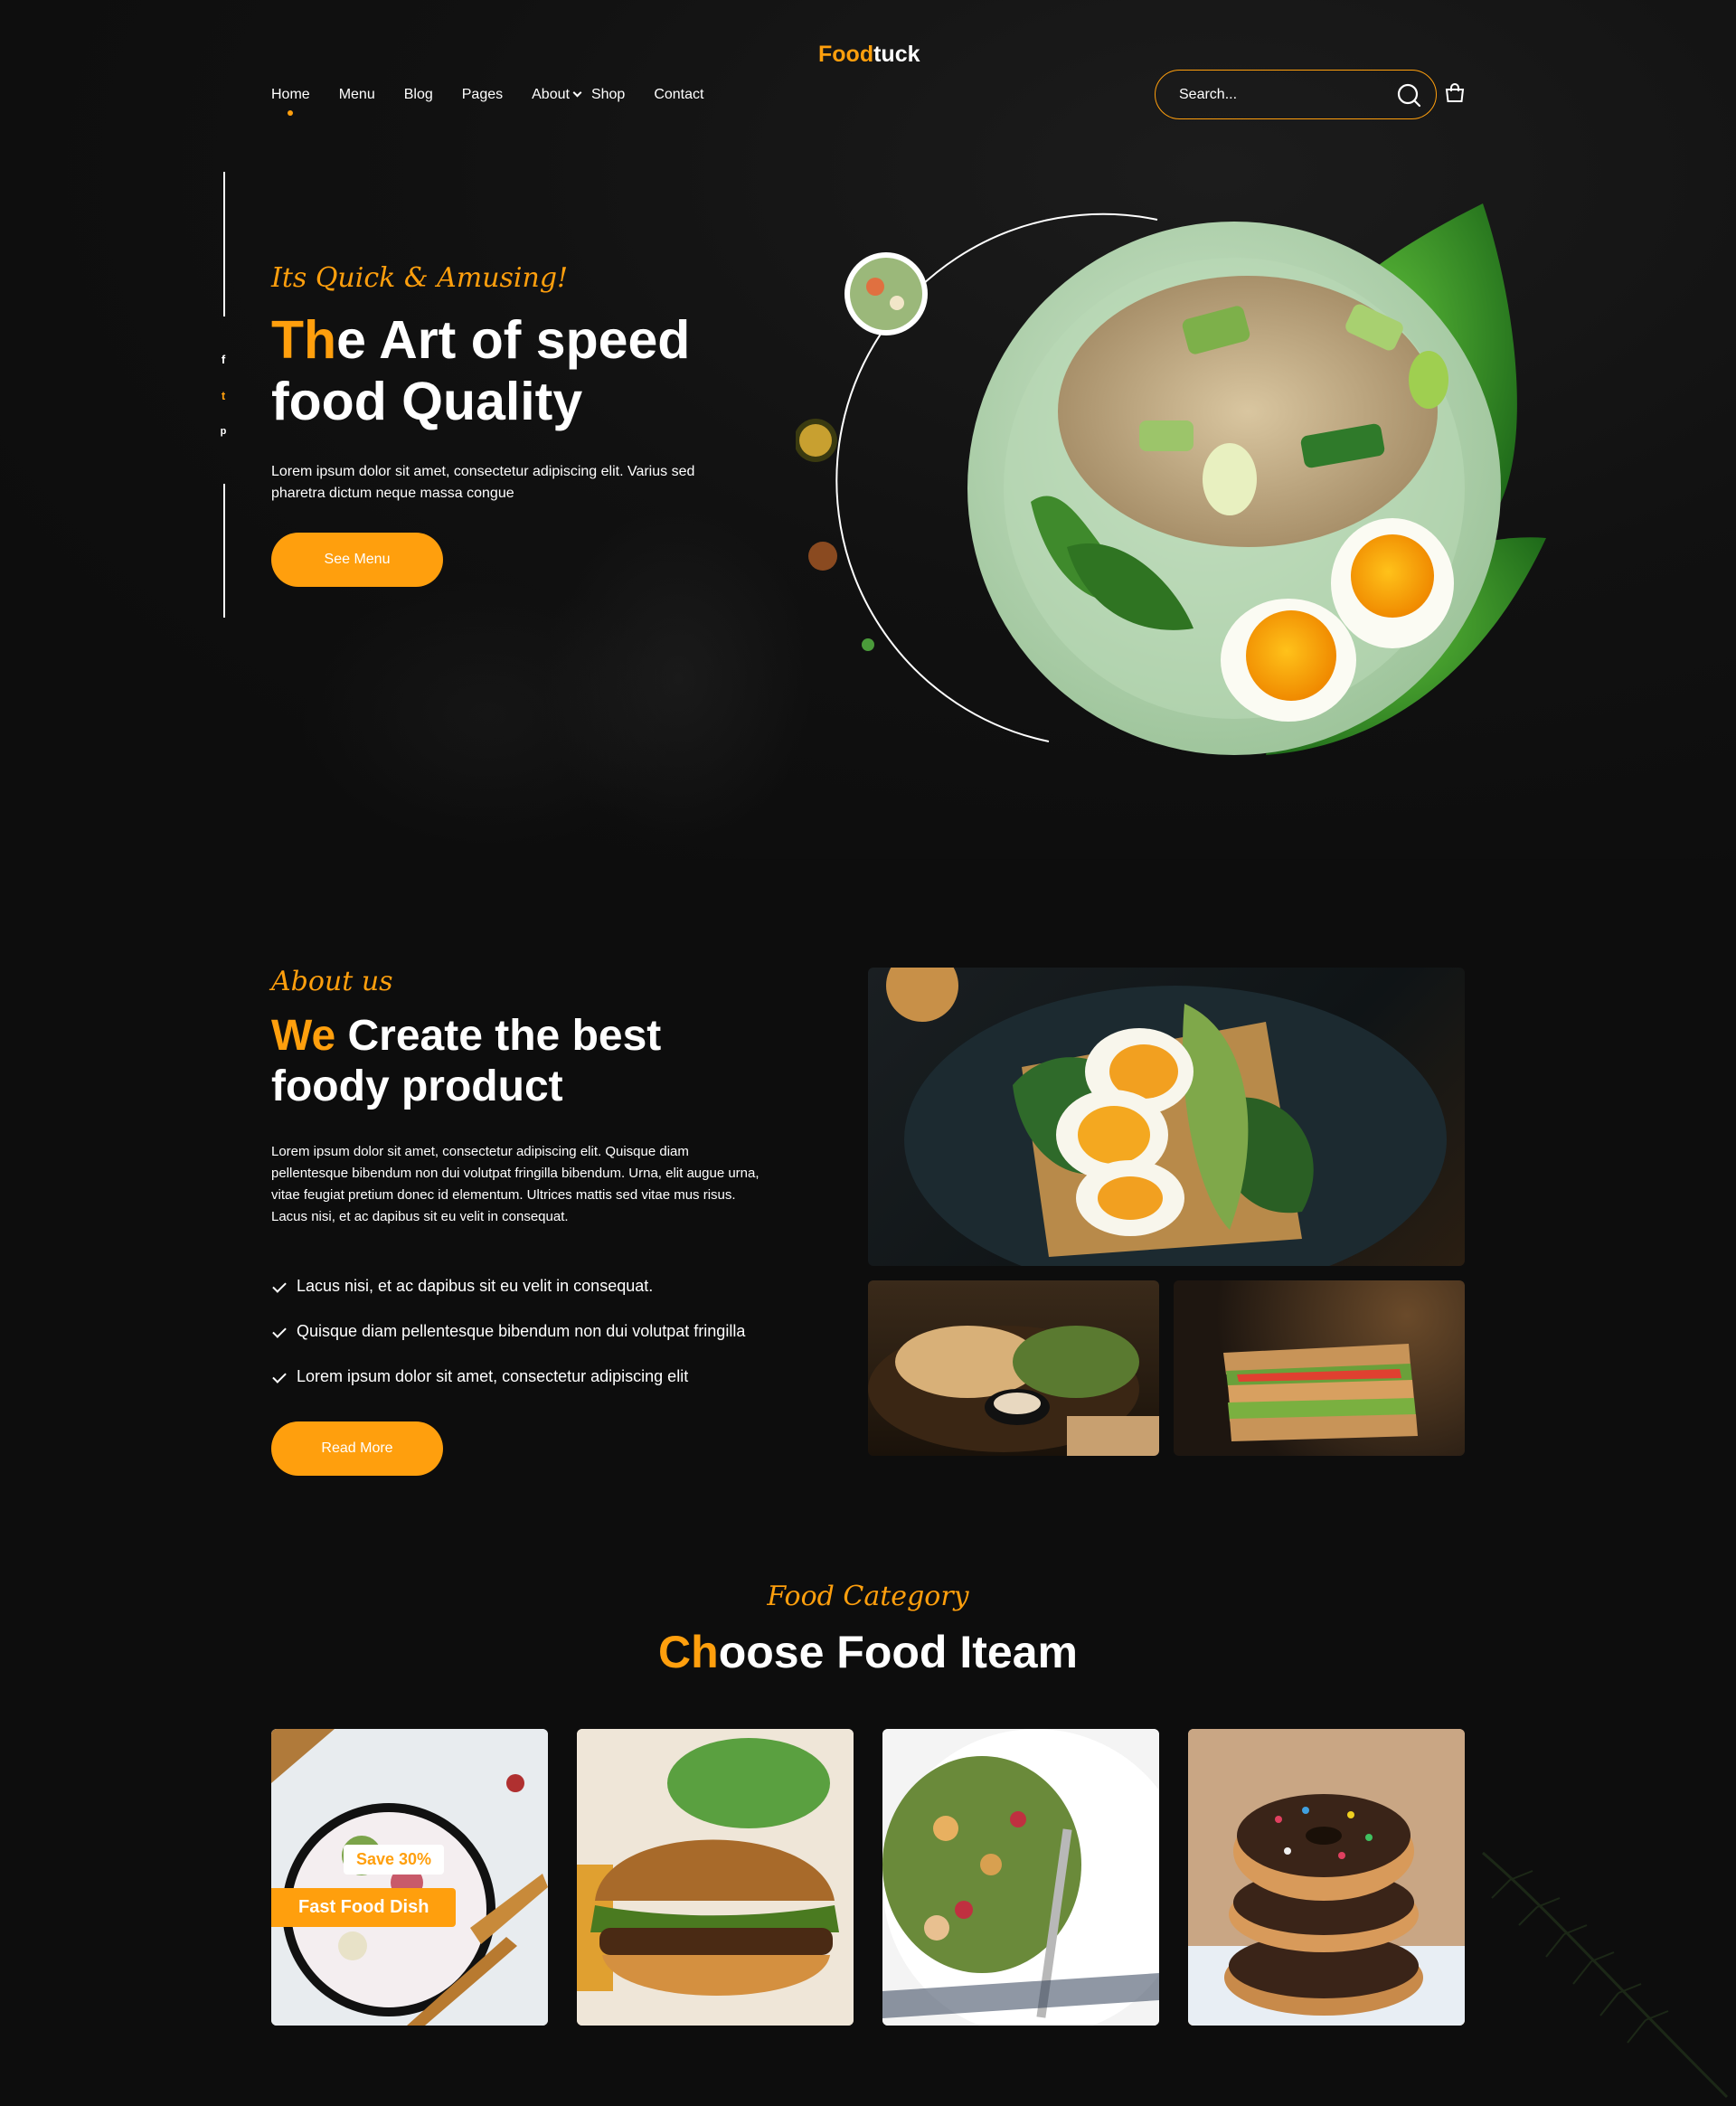  I want to click on grilled-plate-illustration, so click(1014, 1391).